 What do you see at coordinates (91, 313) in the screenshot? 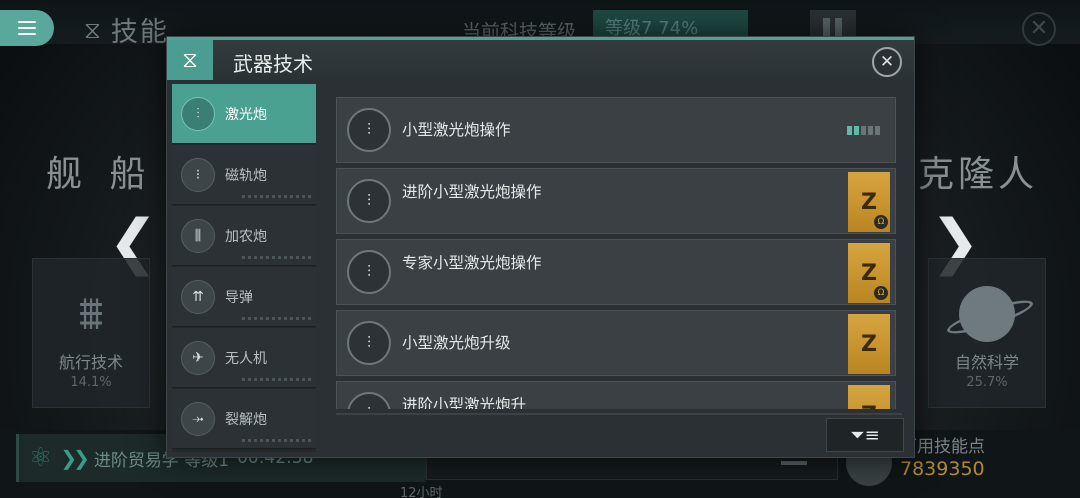
I see `ship-icon: ⩩` at bounding box center [91, 313].